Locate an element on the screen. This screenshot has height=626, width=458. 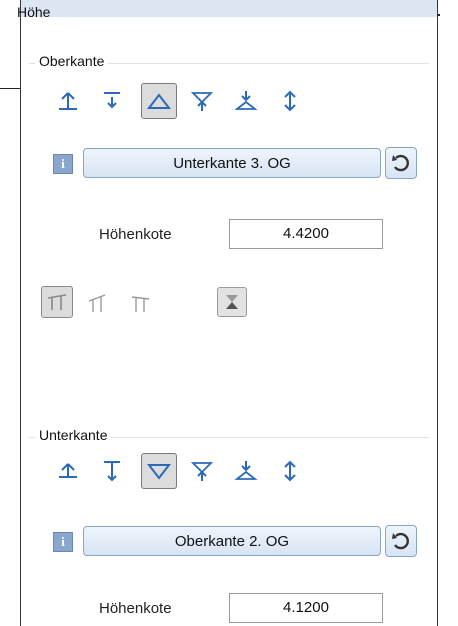
roof-right-icon is located at coordinates (140, 303).